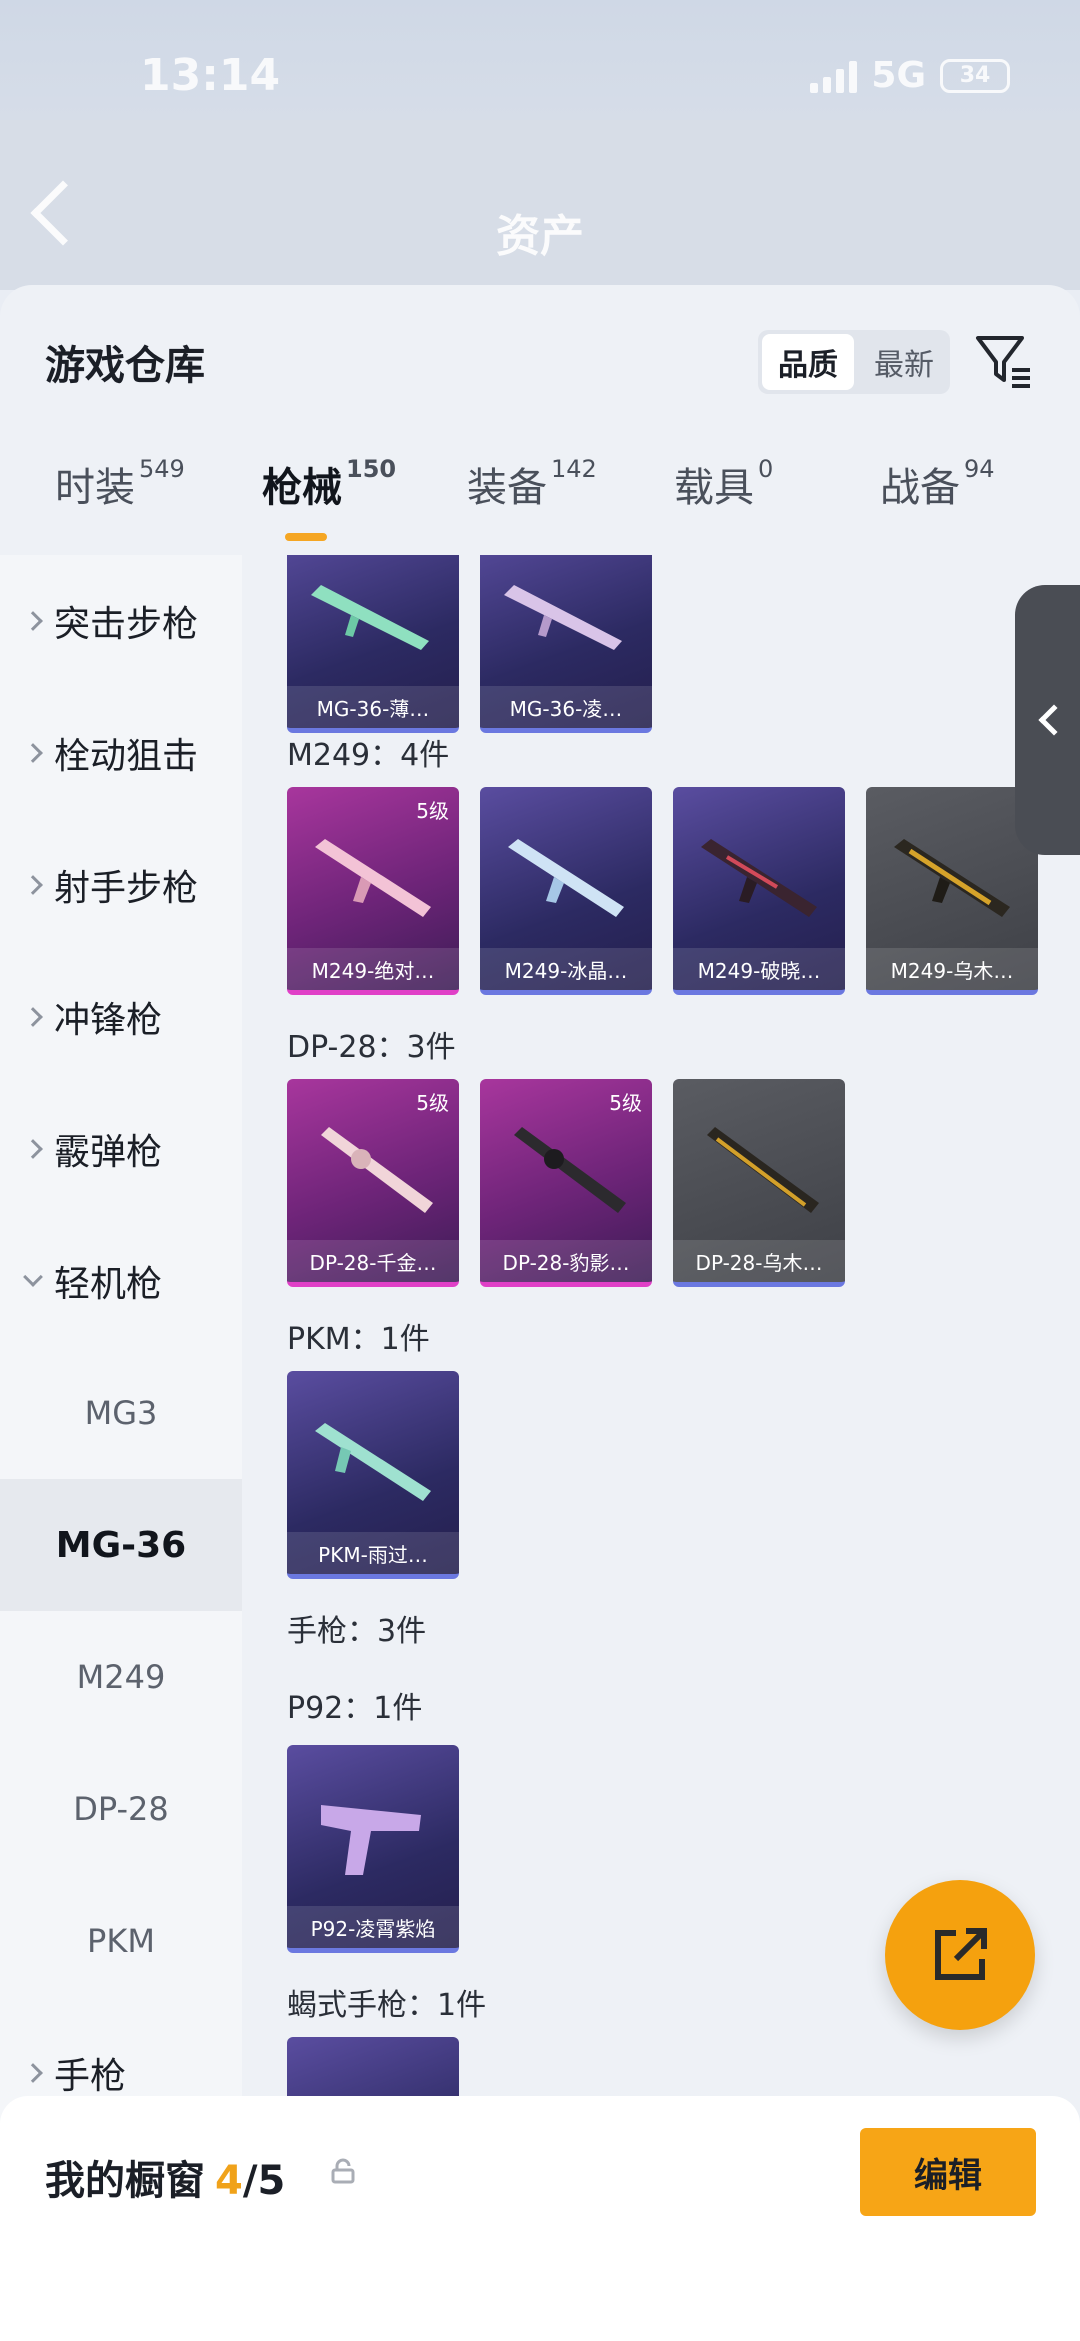 The width and height of the screenshot is (1080, 2341). Describe the element at coordinates (540, 205) in the screenshot. I see `nav-header: 资产` at that location.